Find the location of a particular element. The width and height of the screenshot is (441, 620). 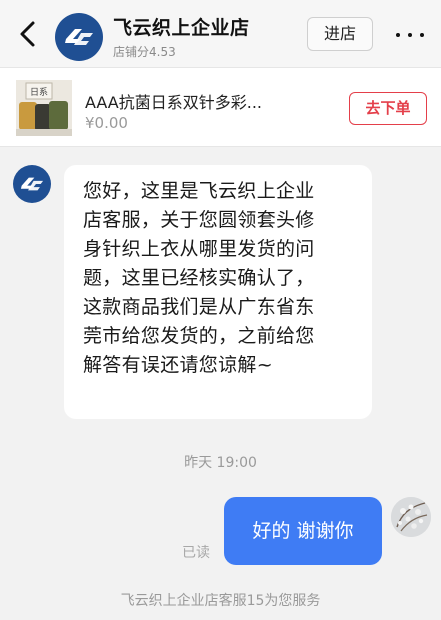

user-message-bubble: 好的 谢谢你 is located at coordinates (303, 531).